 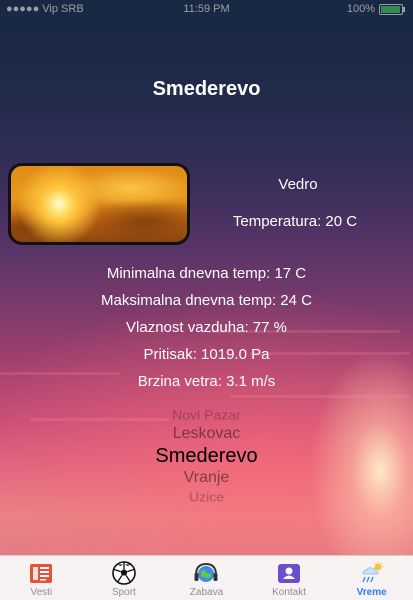 I want to click on tab-label: Sport, so click(x=123, y=592).